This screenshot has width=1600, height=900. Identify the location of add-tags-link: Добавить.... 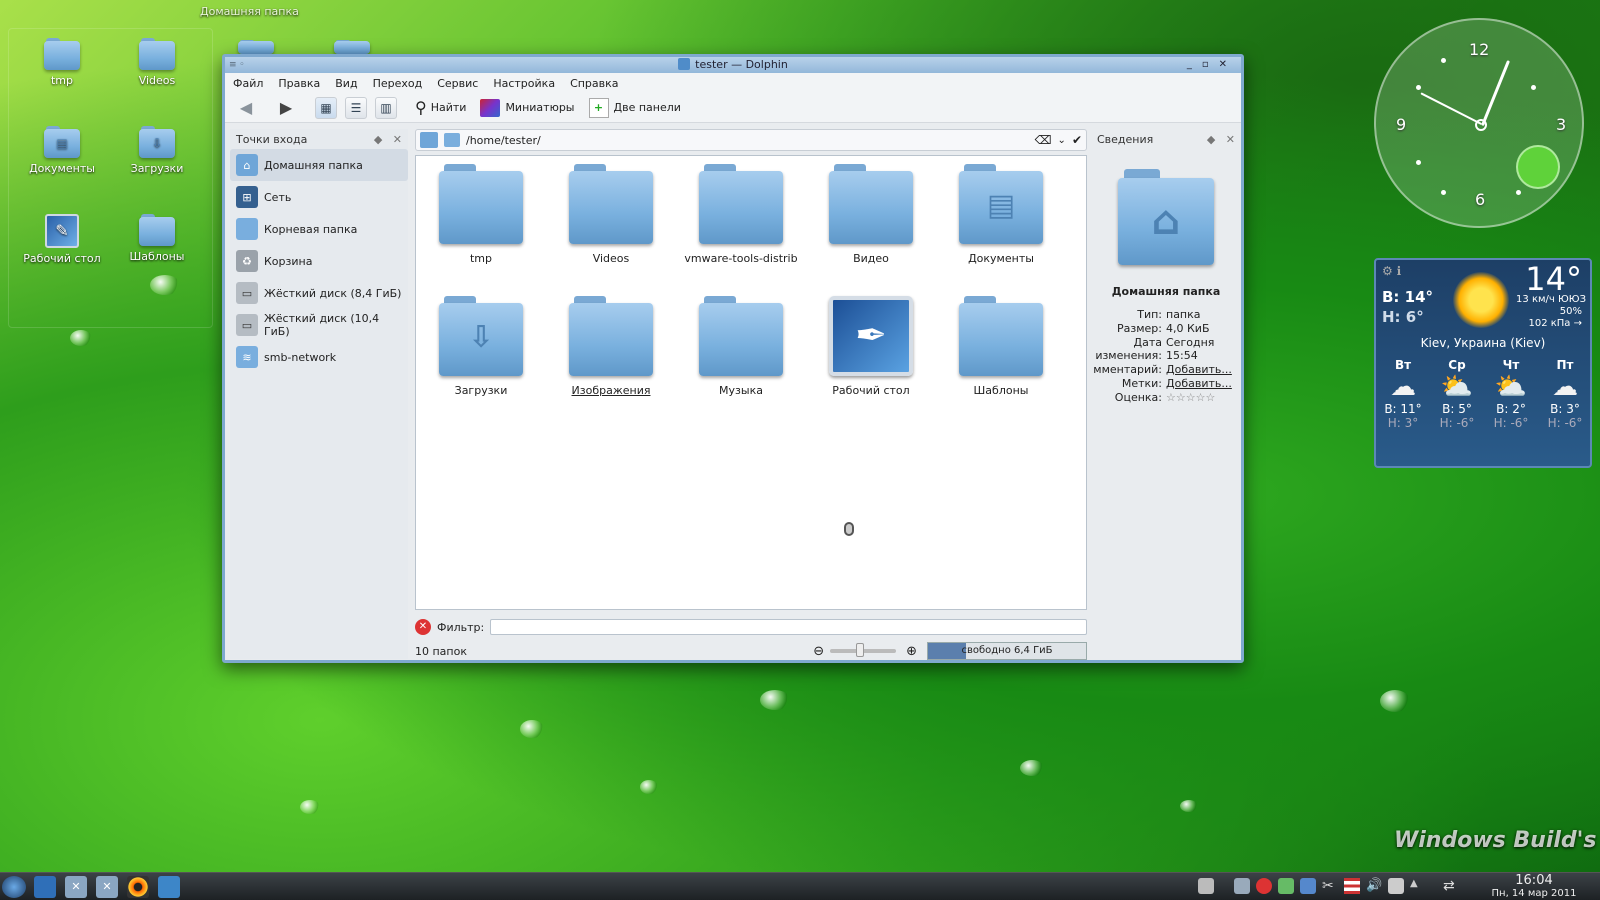
(1199, 383).